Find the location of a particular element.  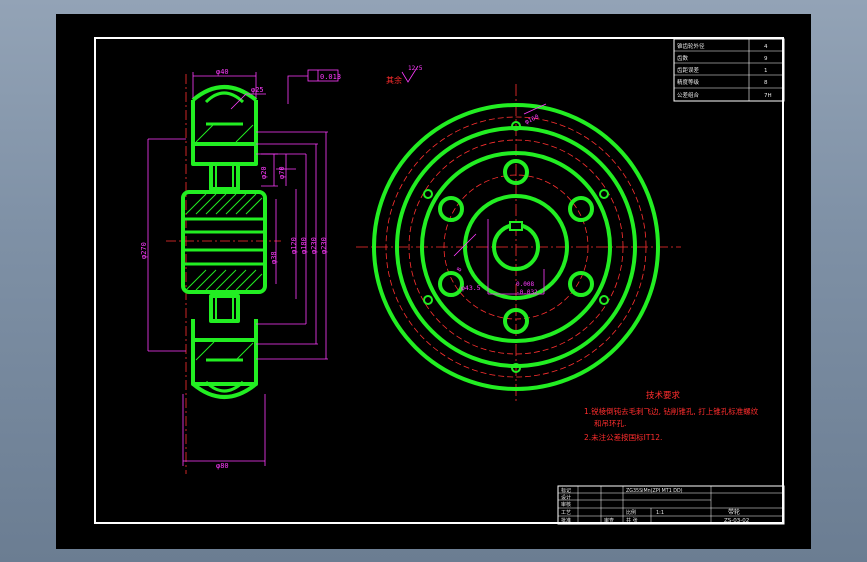

tech-title: 技术要求 is located at coordinates (663, 395).